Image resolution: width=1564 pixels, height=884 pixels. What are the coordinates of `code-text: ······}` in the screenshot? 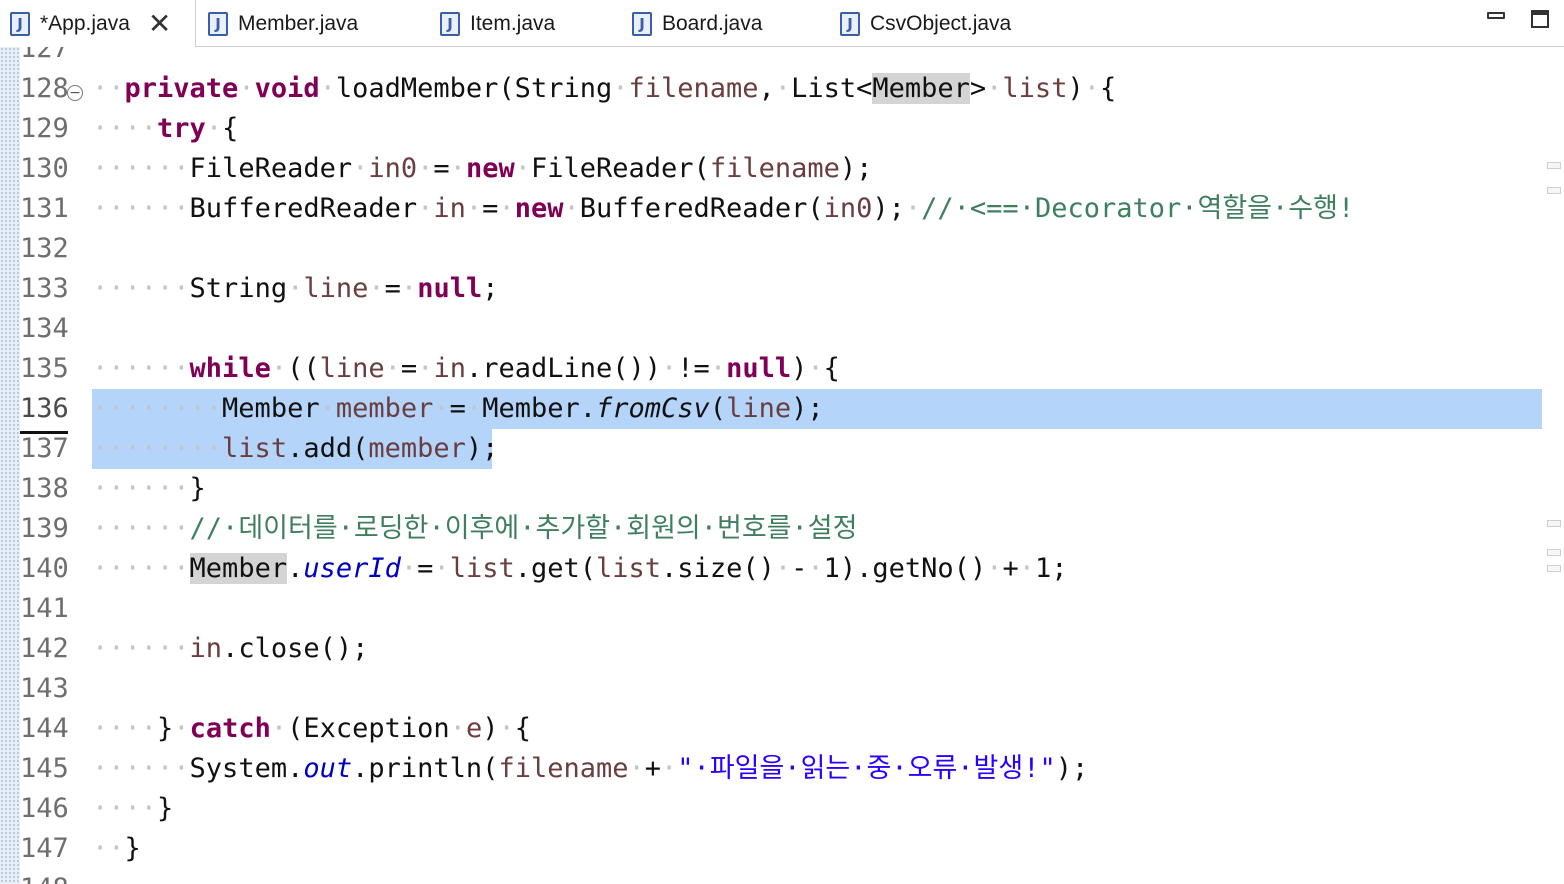 It's located at (149, 489).